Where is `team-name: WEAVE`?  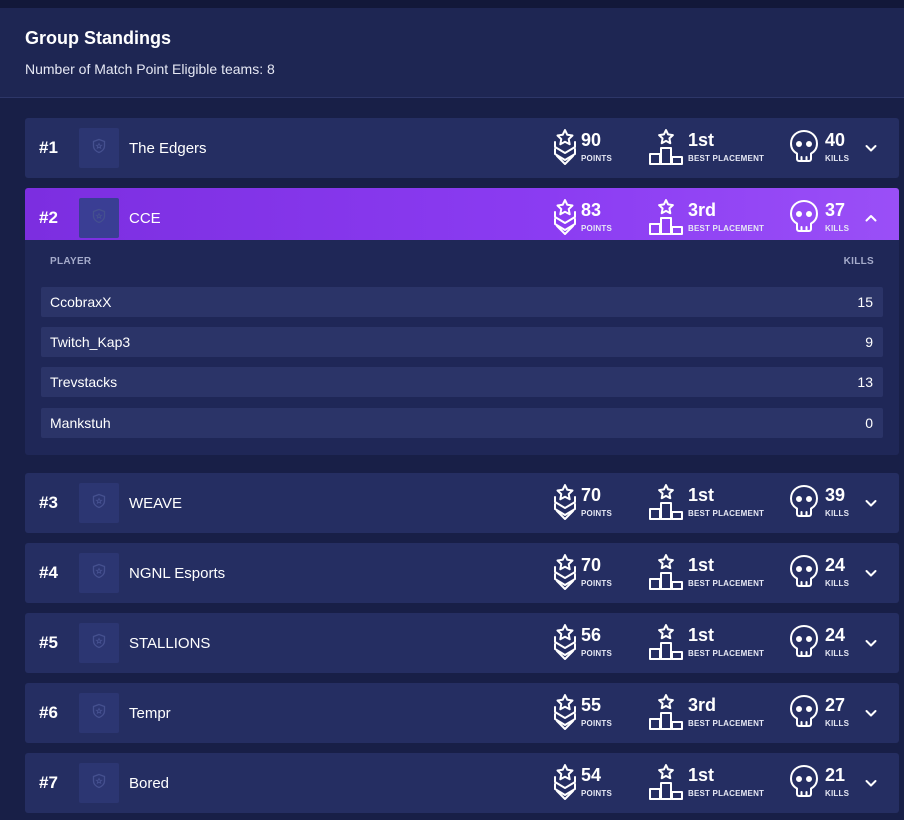
team-name: WEAVE is located at coordinates (156, 503).